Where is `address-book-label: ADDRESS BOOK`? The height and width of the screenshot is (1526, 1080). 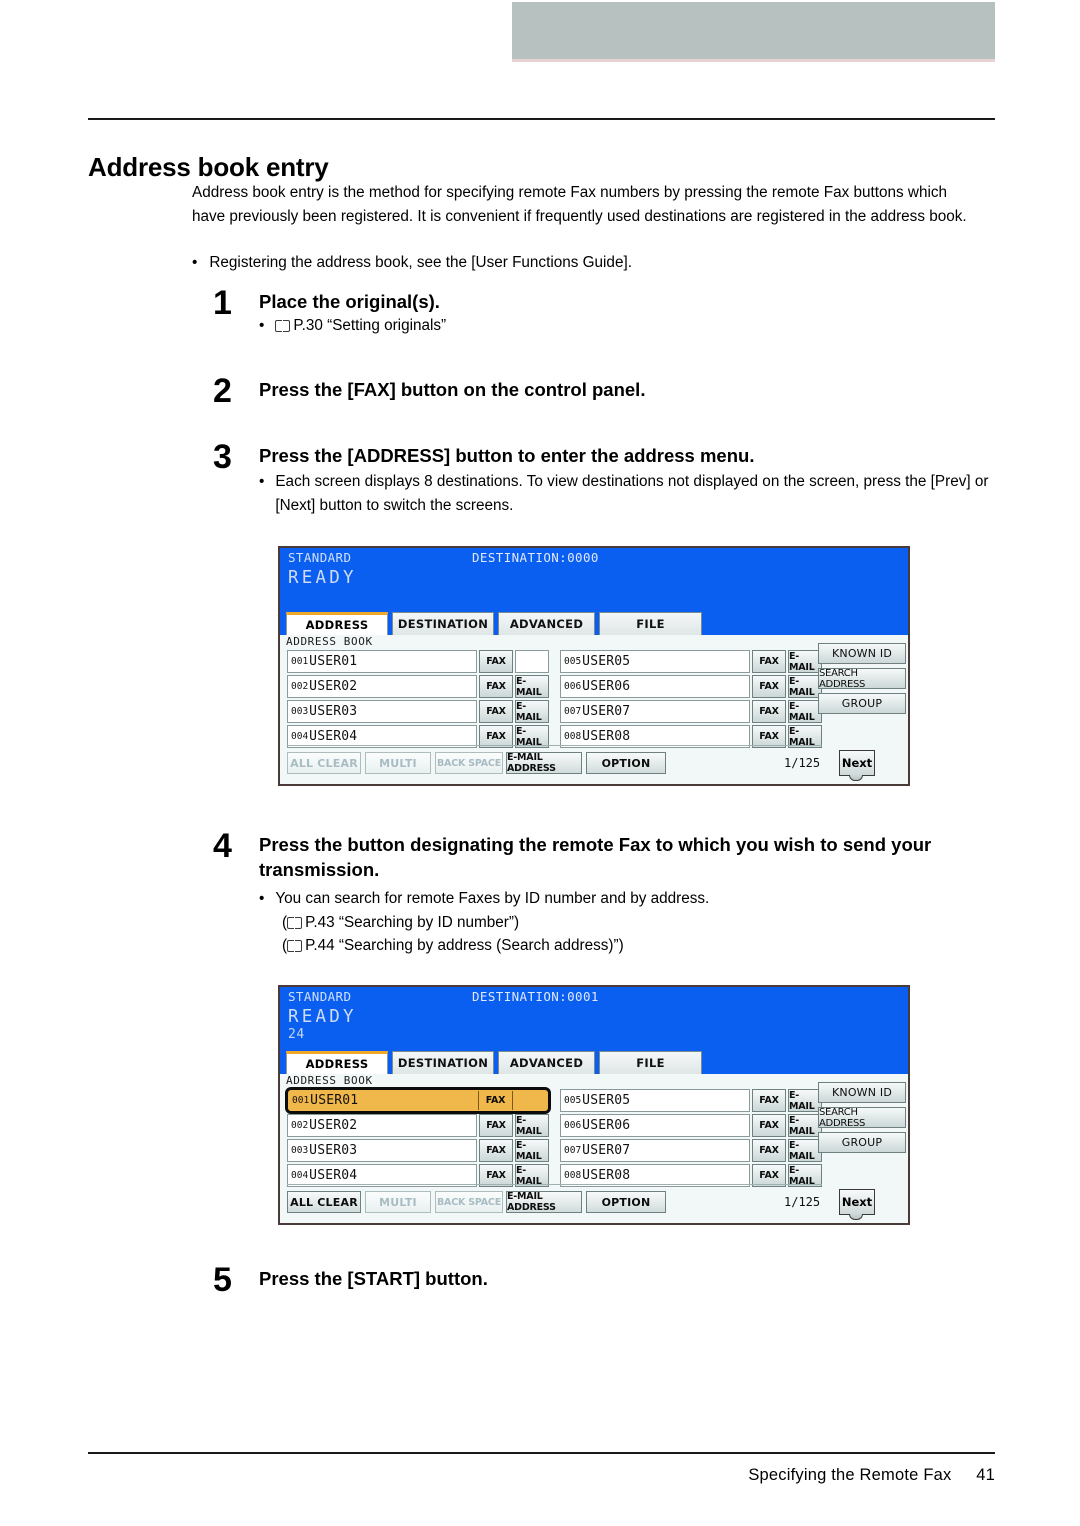
address-book-label: ADDRESS BOOK is located at coordinates (329, 641).